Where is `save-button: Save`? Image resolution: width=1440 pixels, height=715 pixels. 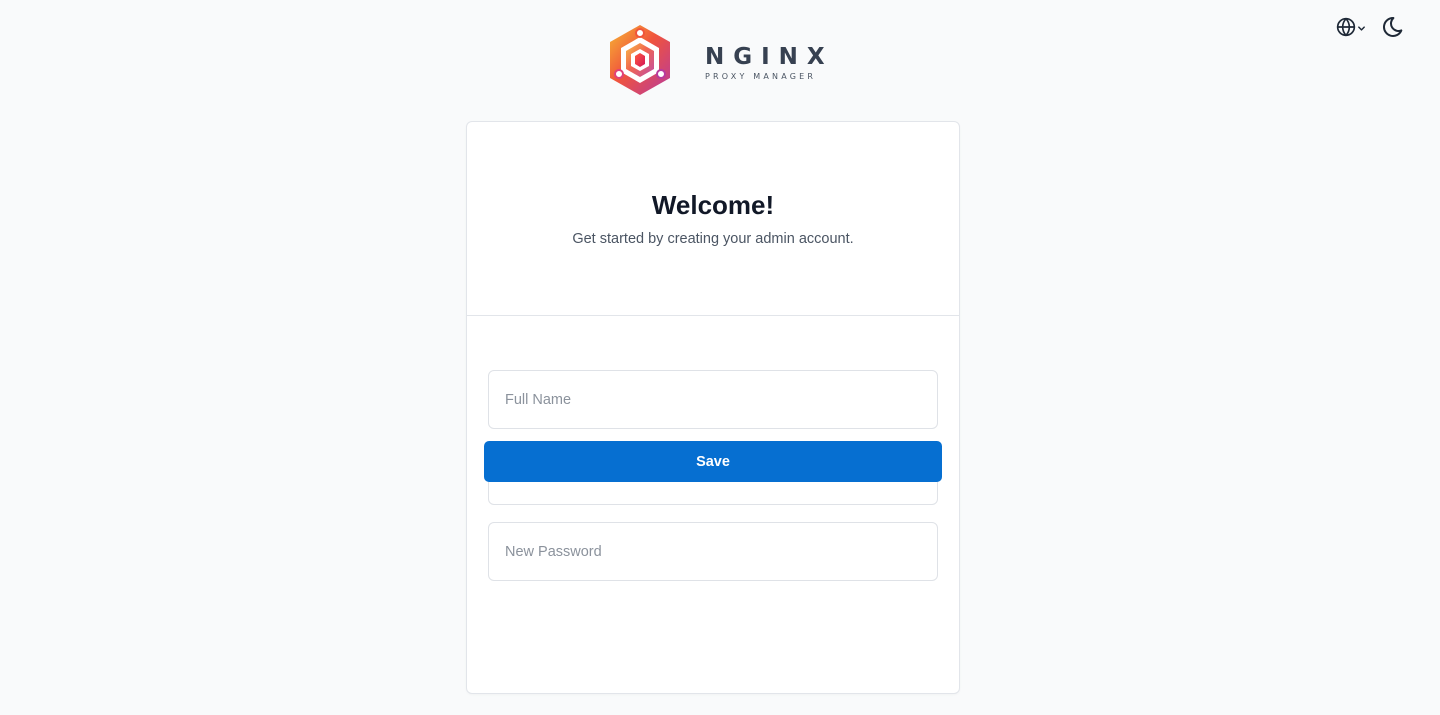
save-button: Save is located at coordinates (713, 461).